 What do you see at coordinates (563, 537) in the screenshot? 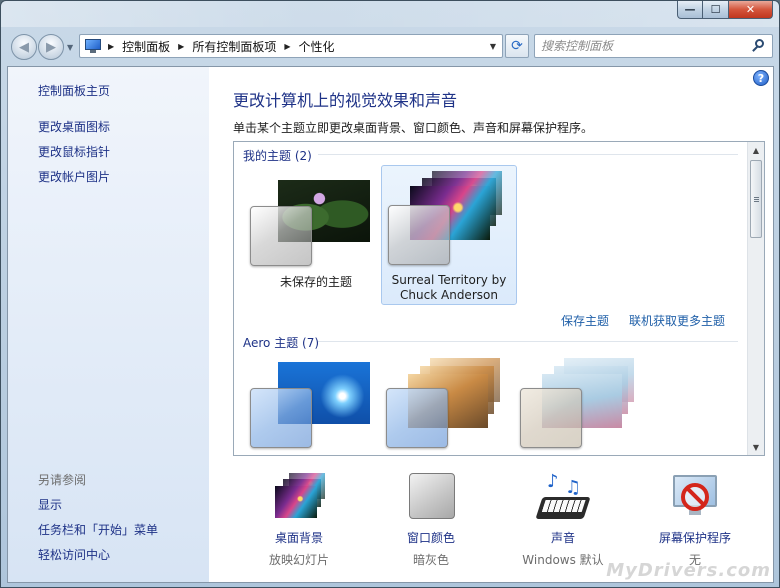
I see `sounds-label: 声音` at bounding box center [563, 537].